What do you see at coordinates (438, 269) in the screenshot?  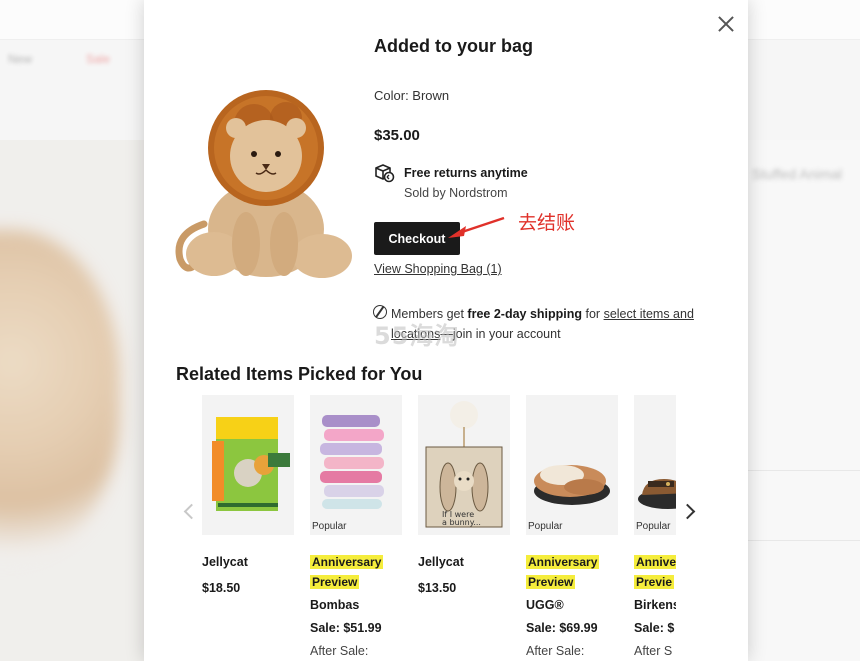 I see `view-shopping-bag-link: View Shopping Bag (1)` at bounding box center [438, 269].